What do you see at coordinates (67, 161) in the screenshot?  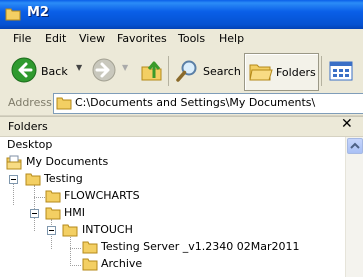 I see `tree-item-label: My Documents` at bounding box center [67, 161].